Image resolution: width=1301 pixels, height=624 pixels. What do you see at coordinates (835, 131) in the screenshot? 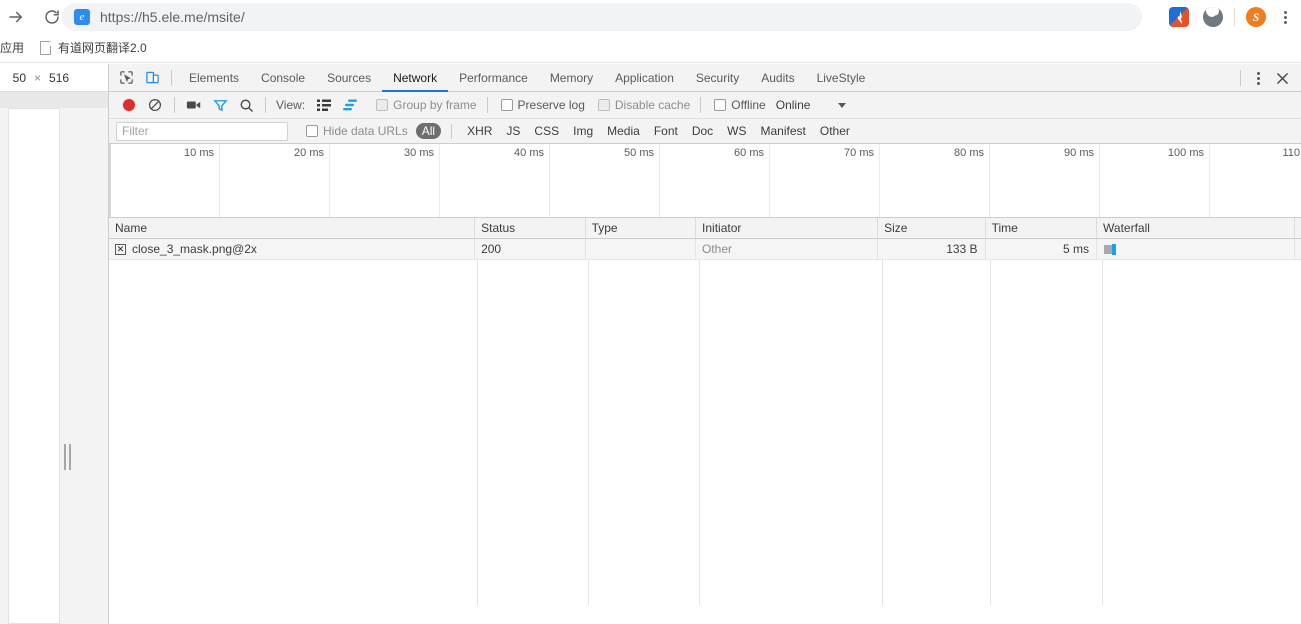
I see `filter-type-other: Other` at bounding box center [835, 131].